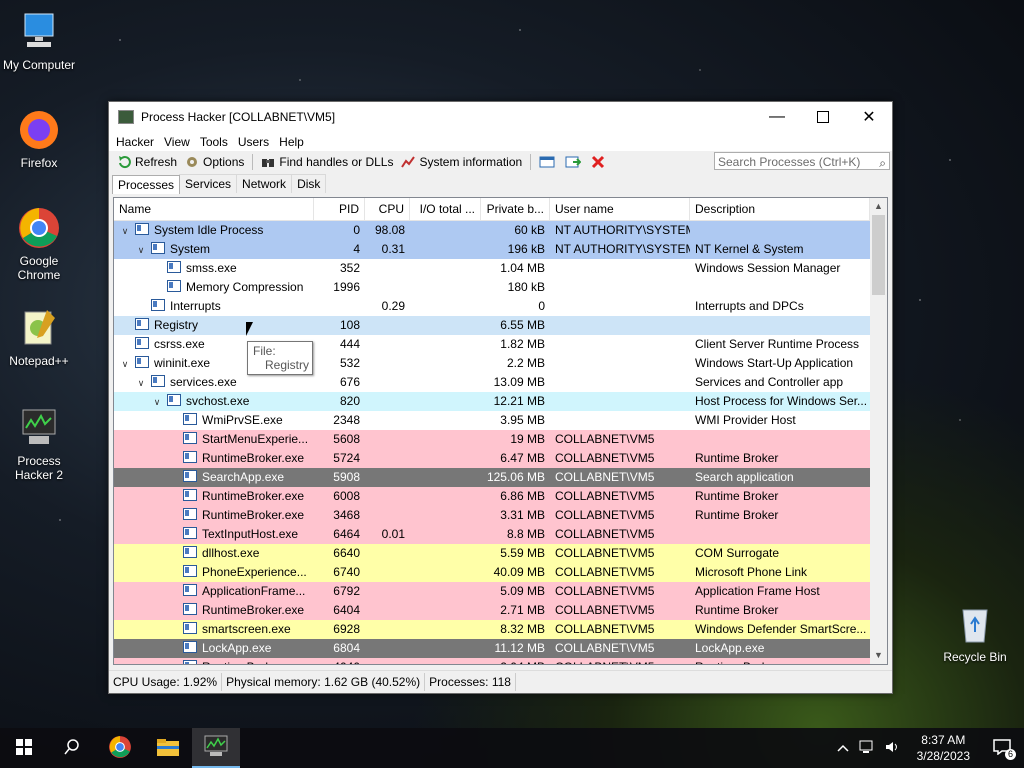 This screenshot has height=768, width=1024. Describe the element at coordinates (461, 162) in the screenshot. I see `system-information-button: System information` at that location.